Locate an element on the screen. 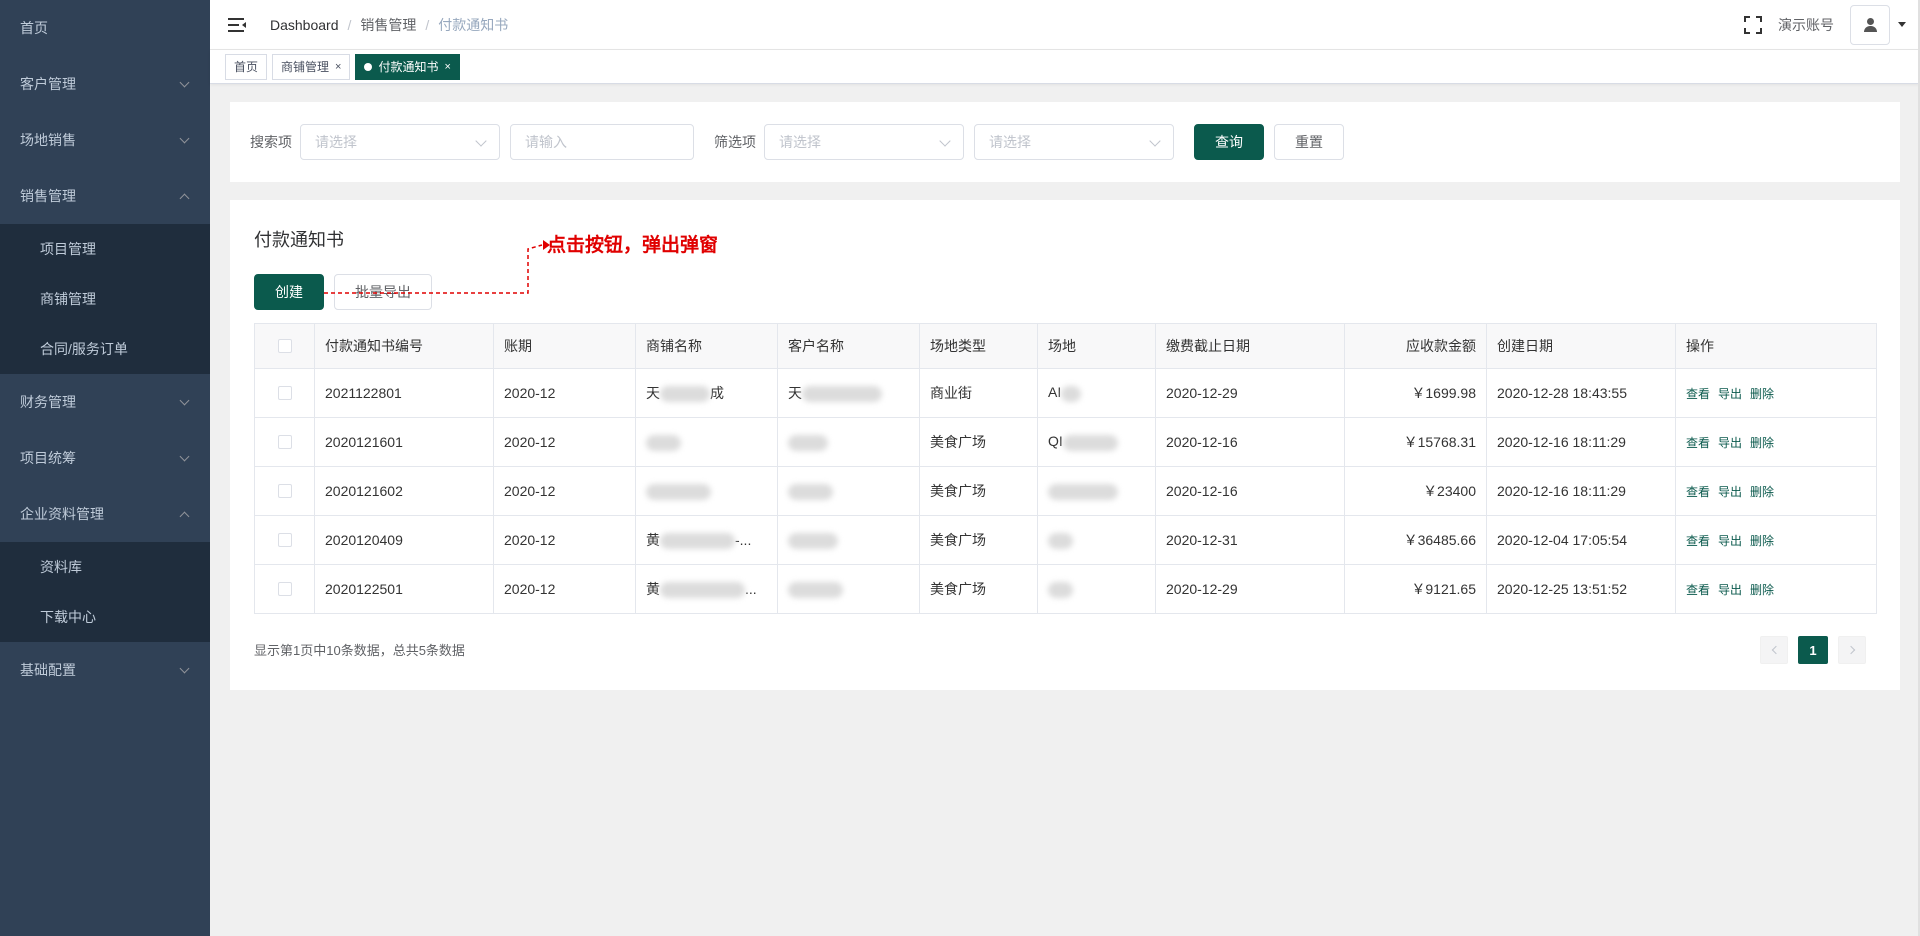 This screenshot has width=1920, height=936. user-icon is located at coordinates (1870, 24).